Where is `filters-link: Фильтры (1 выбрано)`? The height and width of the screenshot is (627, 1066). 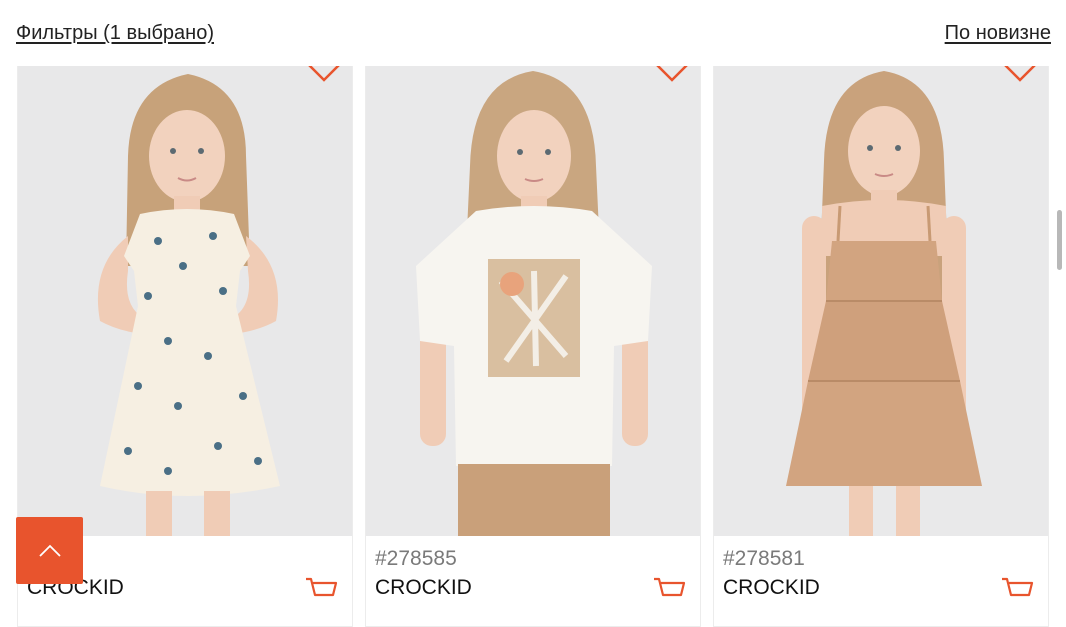 filters-link: Фильтры (1 выбрано) is located at coordinates (115, 33).